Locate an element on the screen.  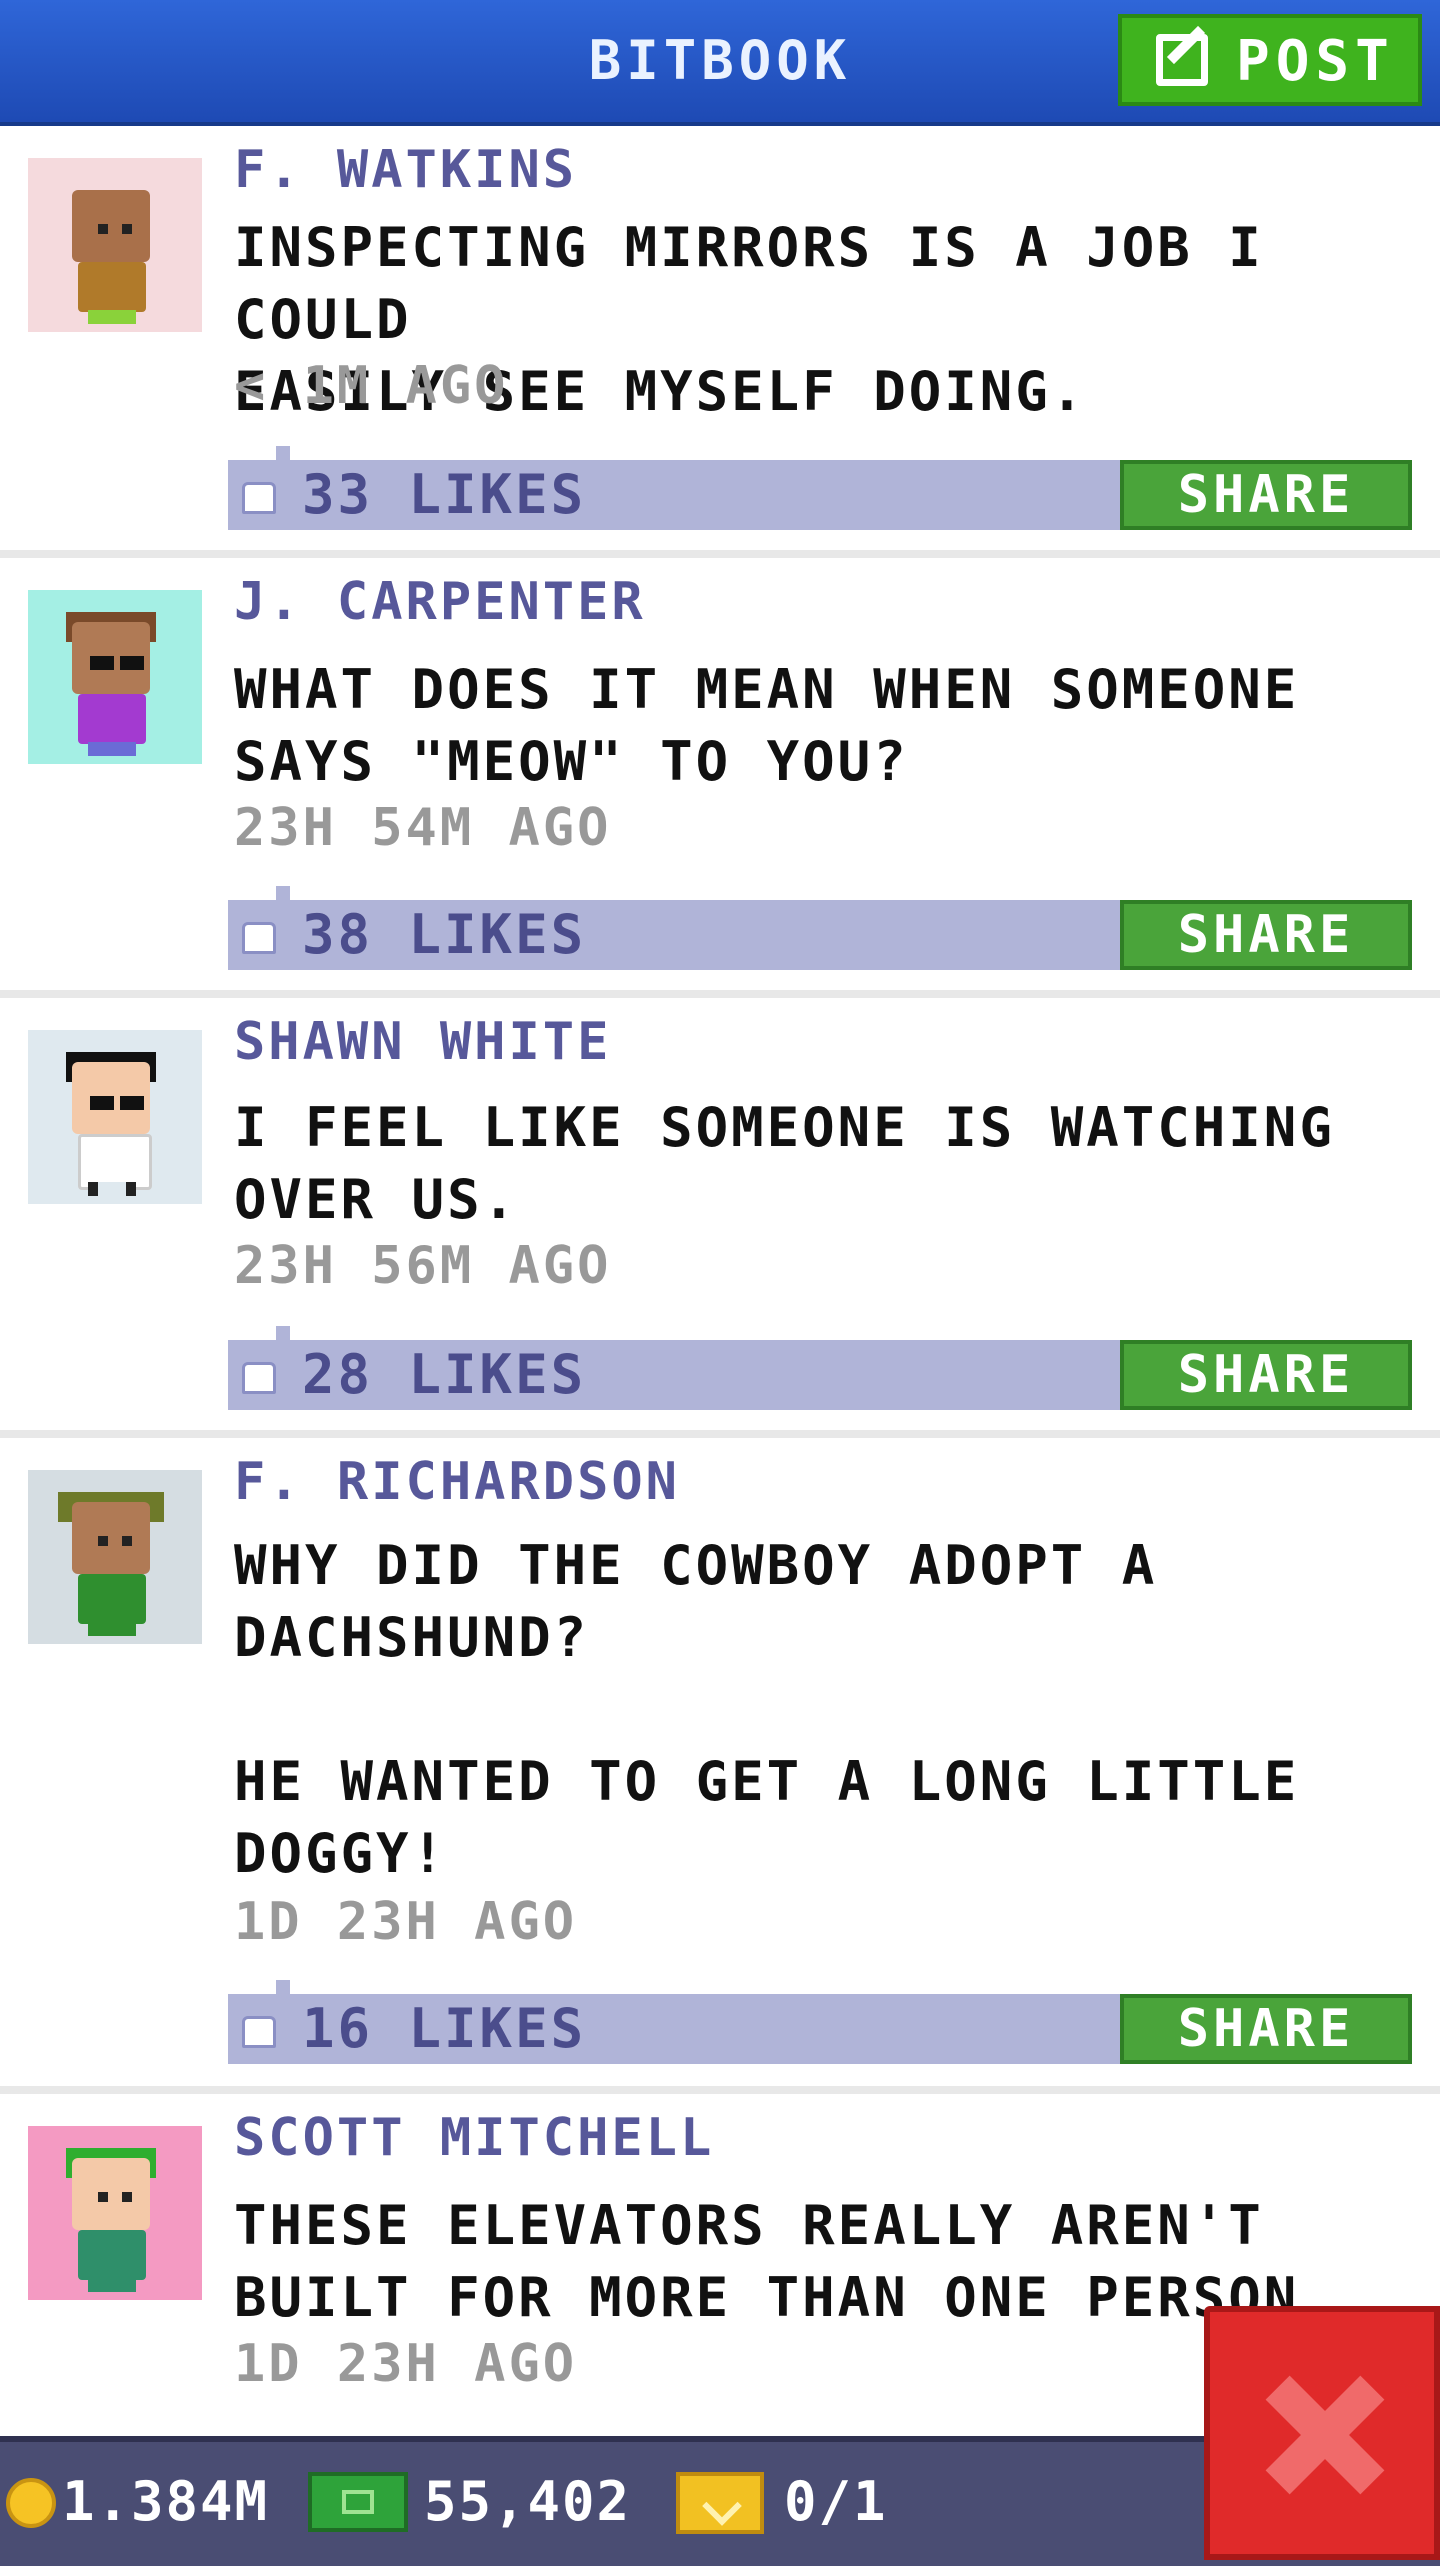
post-time: 23H 56M AGO is located at coordinates (423, 1266).